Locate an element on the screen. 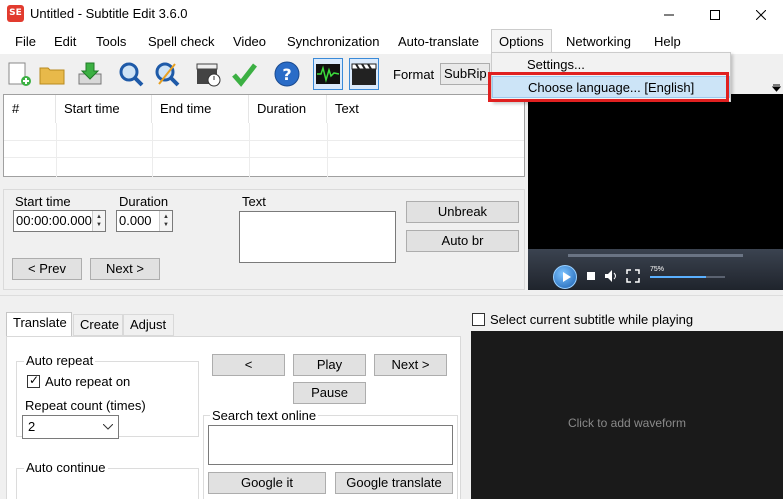 The image size is (783, 499). film-clapper-icon is located at coordinates (364, 74).